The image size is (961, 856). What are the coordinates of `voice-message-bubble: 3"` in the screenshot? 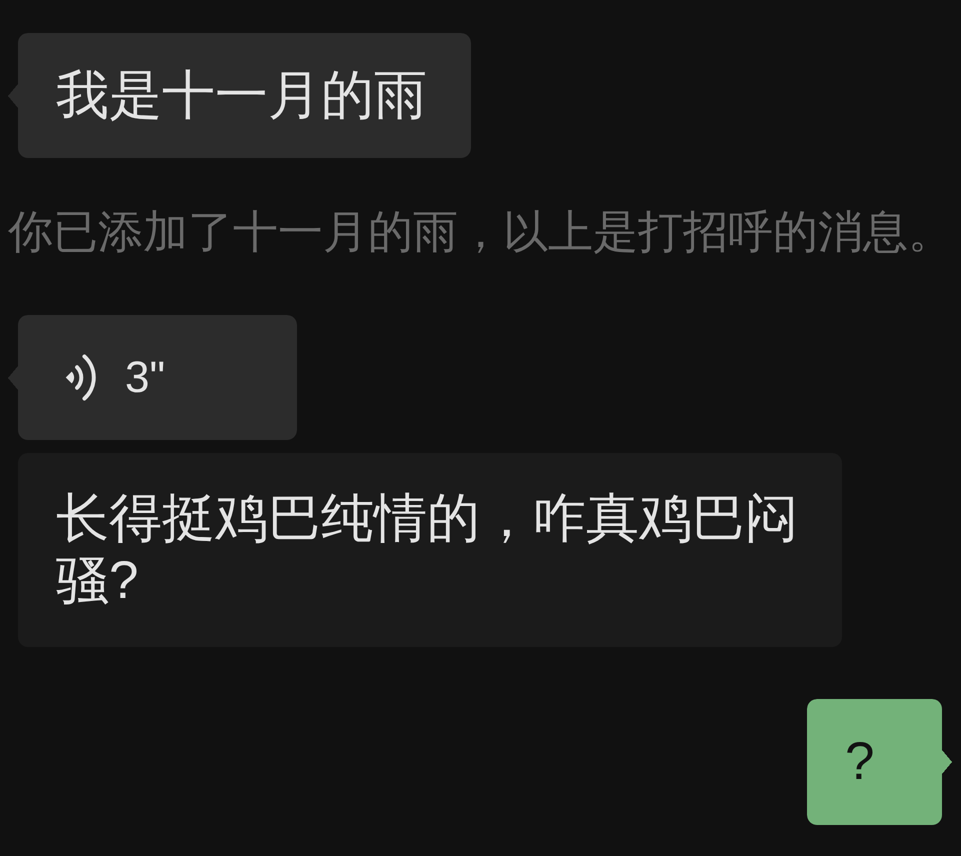 It's located at (152, 377).